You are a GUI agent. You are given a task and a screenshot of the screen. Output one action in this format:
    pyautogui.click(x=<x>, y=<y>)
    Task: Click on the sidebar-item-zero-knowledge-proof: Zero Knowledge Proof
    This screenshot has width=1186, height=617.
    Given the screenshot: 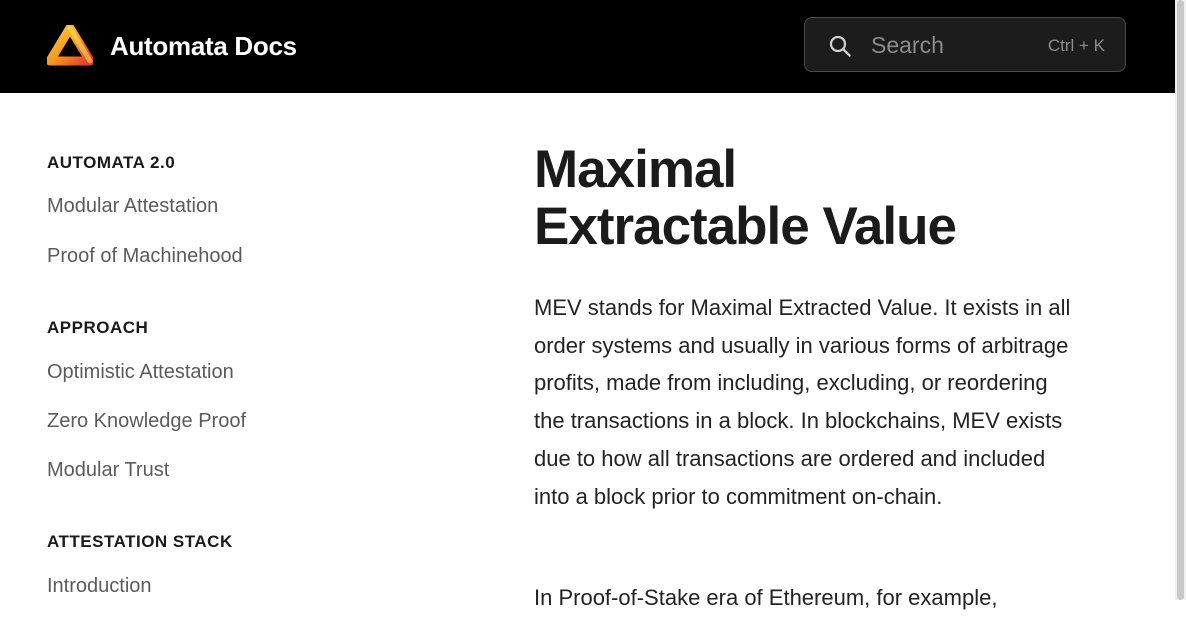 What is the action you would take?
    pyautogui.click(x=146, y=421)
    